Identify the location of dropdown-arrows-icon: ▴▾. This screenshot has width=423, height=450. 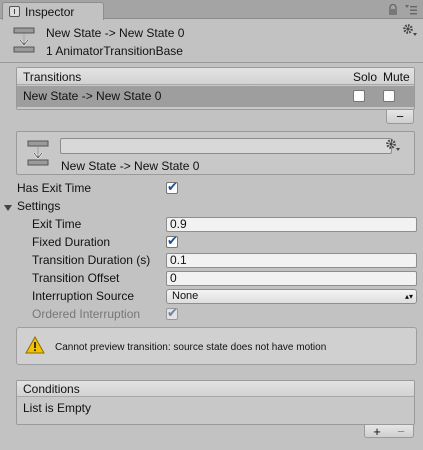
(408, 296).